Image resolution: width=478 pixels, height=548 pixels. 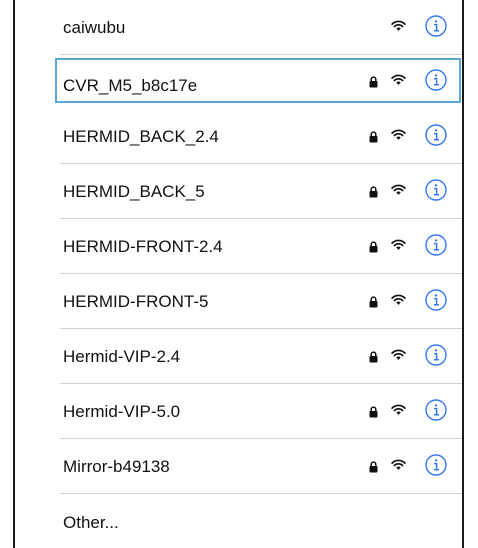 What do you see at coordinates (258, 80) in the screenshot?
I see `network-row: CVR_M5_b8c17e` at bounding box center [258, 80].